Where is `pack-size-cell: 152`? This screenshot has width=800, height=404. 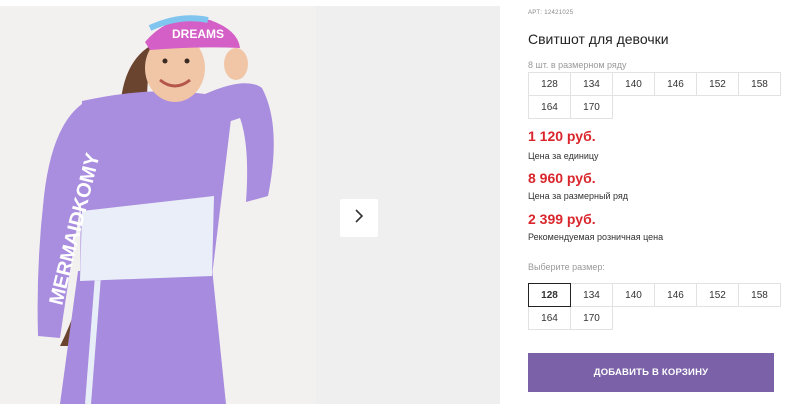 pack-size-cell: 152 is located at coordinates (717, 84).